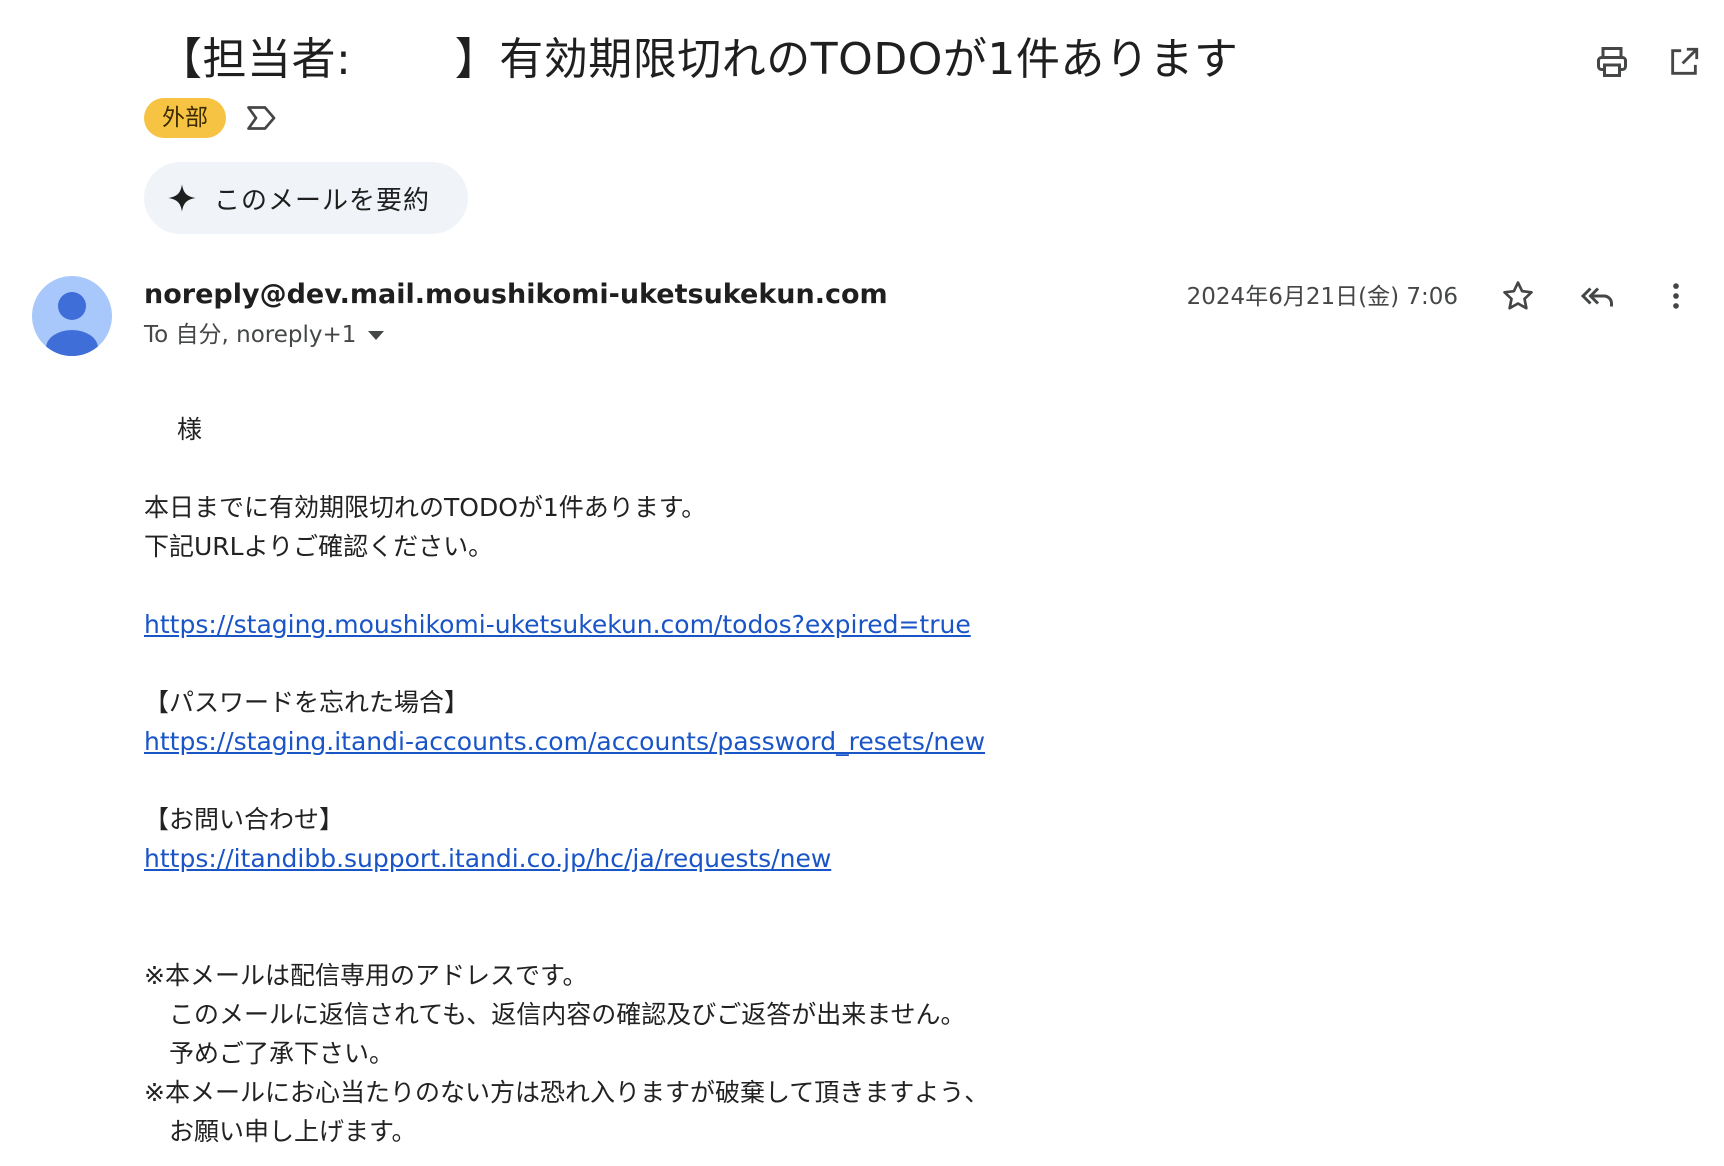 This screenshot has width=1724, height=1166. I want to click on contact-heading: 【お問い合わせ】, so click(244, 819).